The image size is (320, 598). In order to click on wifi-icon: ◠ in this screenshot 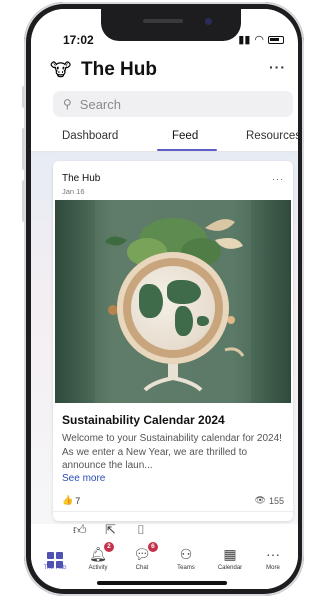, I will do `click(259, 40)`.